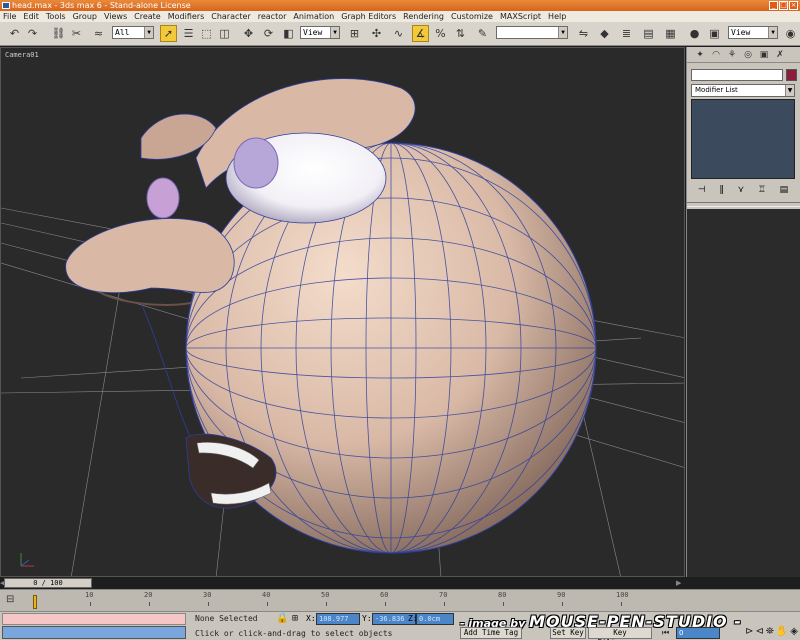 The width and height of the screenshot is (800, 640). What do you see at coordinates (288, 33) in the screenshot?
I see `scale-icon: ◧` at bounding box center [288, 33].